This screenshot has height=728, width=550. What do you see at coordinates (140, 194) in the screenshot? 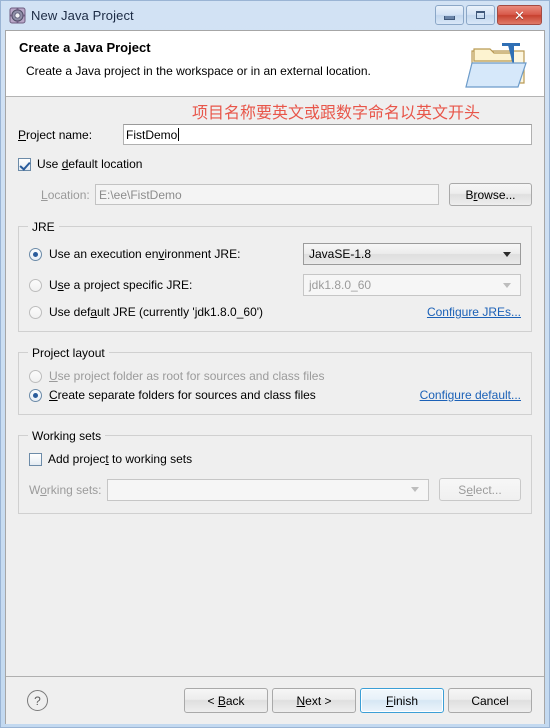
I see `location-value: E:\ee\FistDemo` at bounding box center [140, 194].